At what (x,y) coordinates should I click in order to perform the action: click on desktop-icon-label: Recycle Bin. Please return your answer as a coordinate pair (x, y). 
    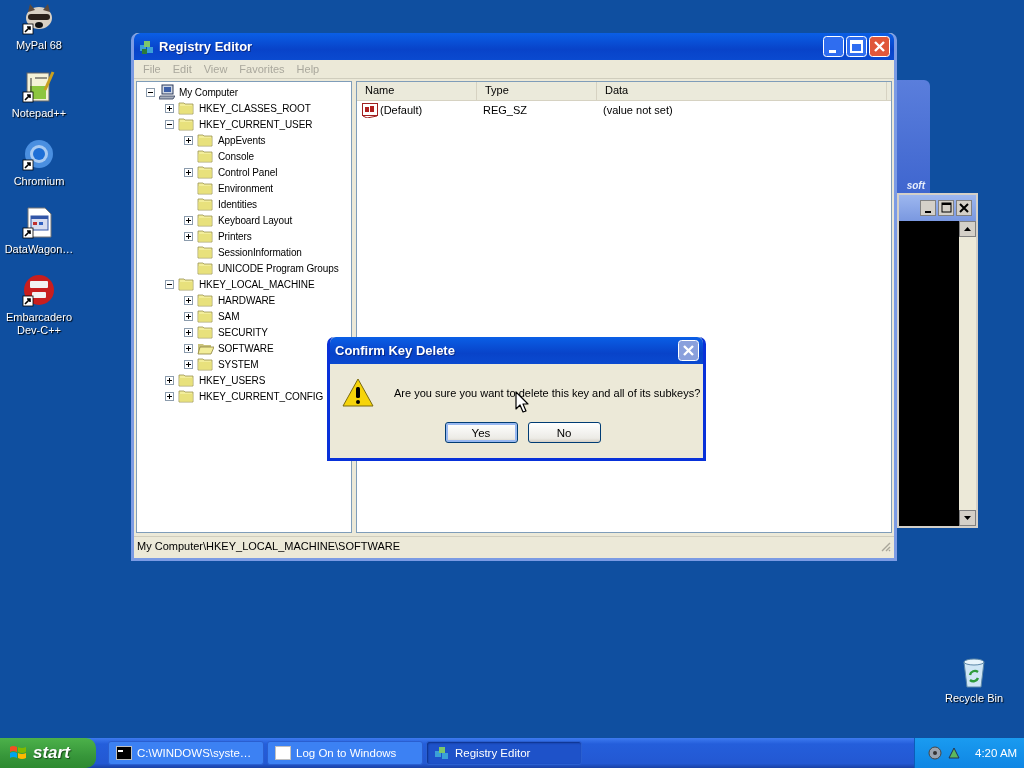
    Looking at the image, I should click on (974, 698).